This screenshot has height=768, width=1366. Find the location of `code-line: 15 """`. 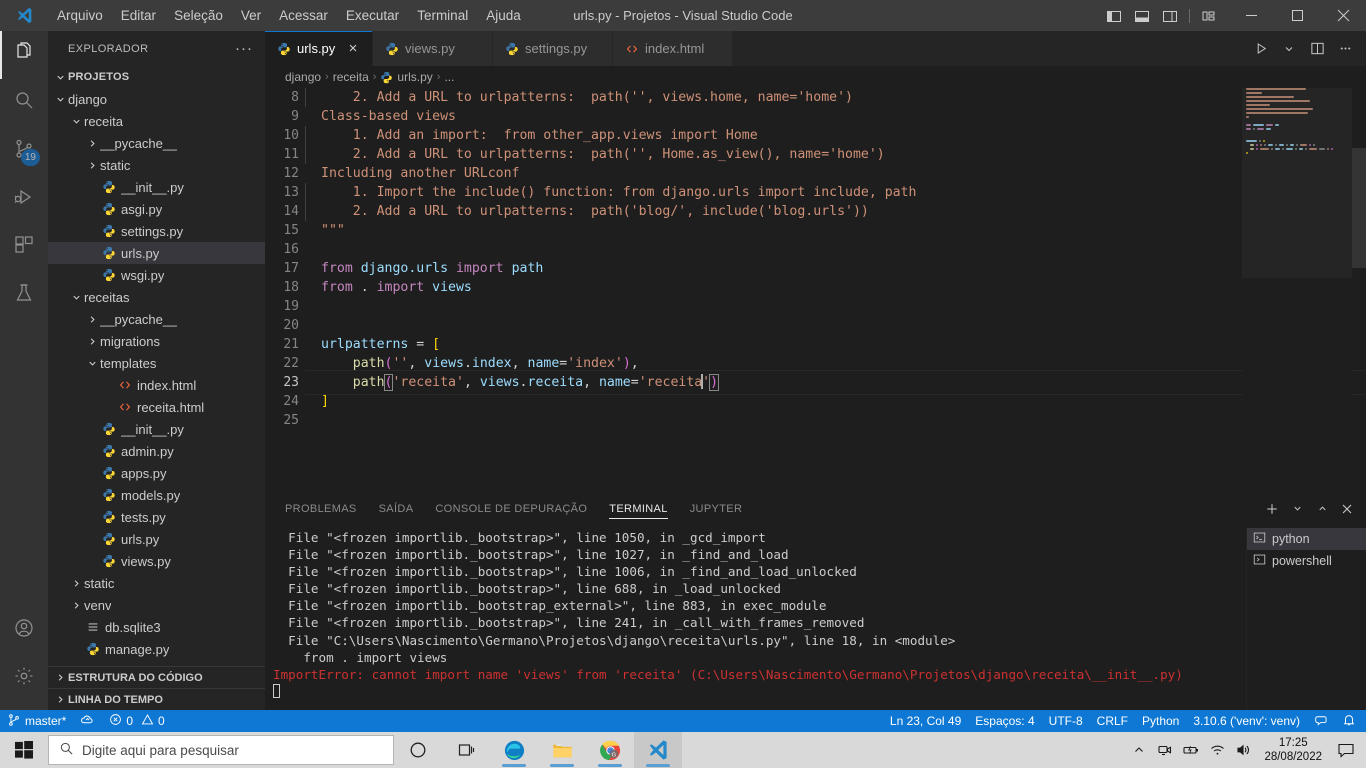

code-line: 15 """ is located at coordinates (815, 230).